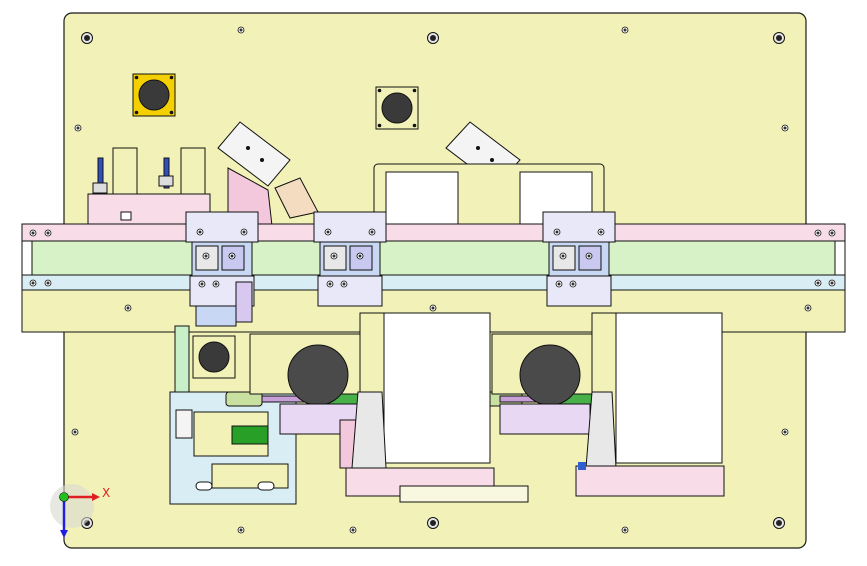  Describe the element at coordinates (397, 108) in the screenshot. I see `top-motor-mount` at that location.